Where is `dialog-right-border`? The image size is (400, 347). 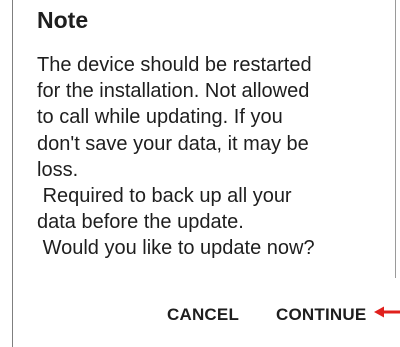
dialog-right-border is located at coordinates (395, 139).